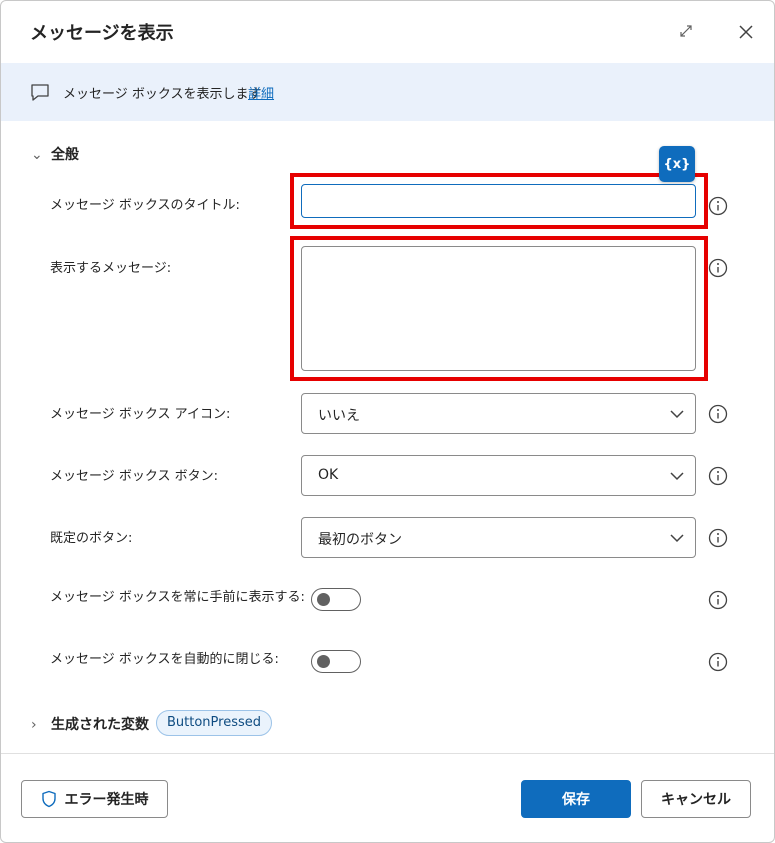 Image resolution: width=775 pixels, height=843 pixels. What do you see at coordinates (111, 268) in the screenshot?
I see `message-label: 表示するメッセージ:` at bounding box center [111, 268].